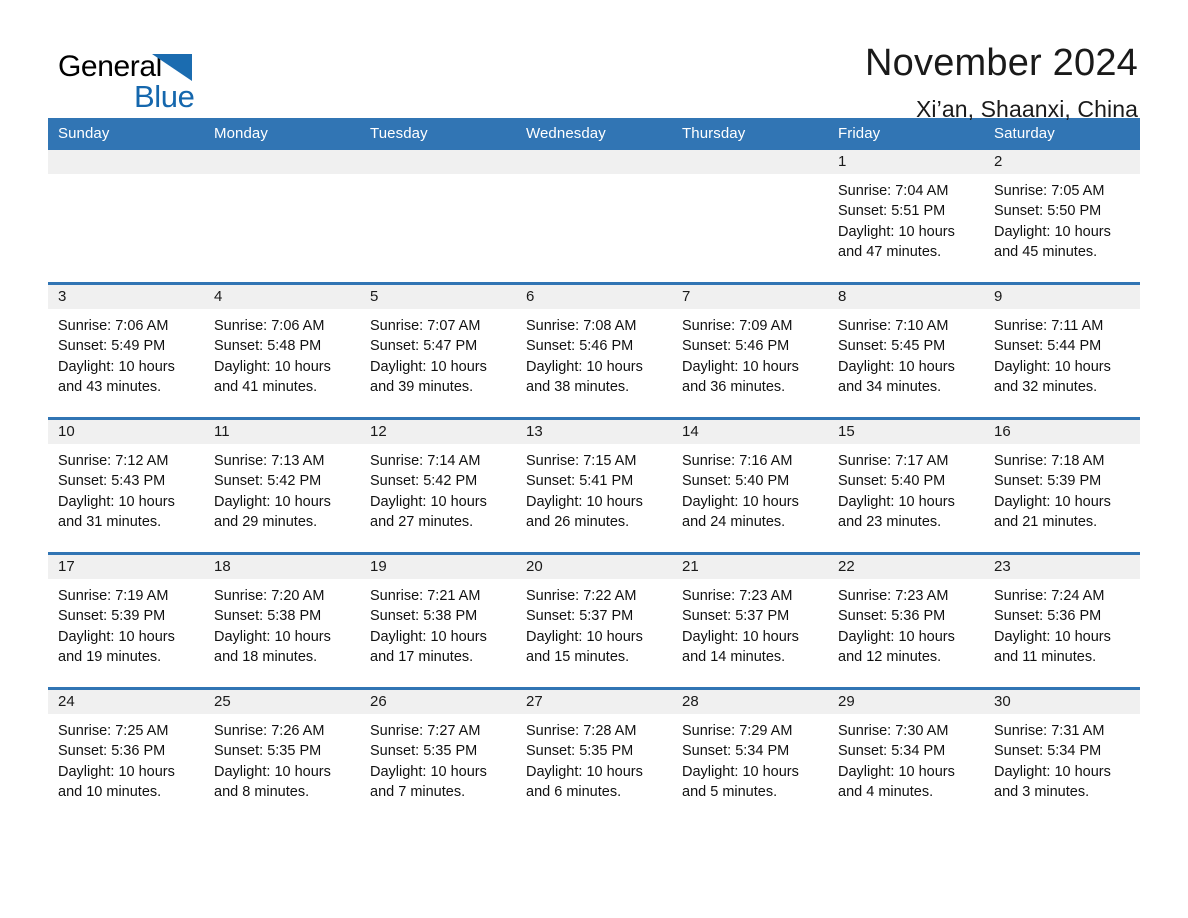  Describe the element at coordinates (578, 387) in the screenshot. I see `daylight-text-cont: and 38 minutes.` at that location.